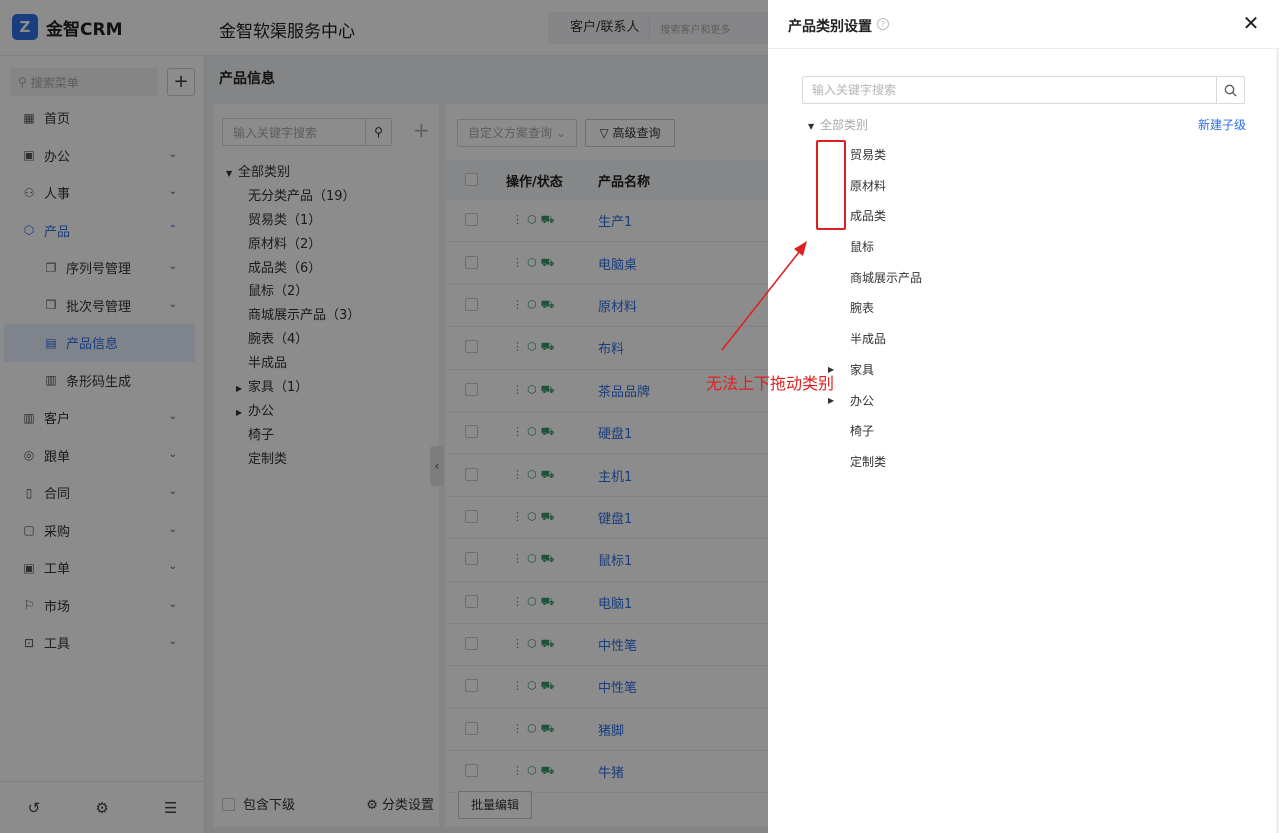 The height and width of the screenshot is (833, 1280). Describe the element at coordinates (1222, 124) in the screenshot. I see `new-child-link: 新建子级` at that location.